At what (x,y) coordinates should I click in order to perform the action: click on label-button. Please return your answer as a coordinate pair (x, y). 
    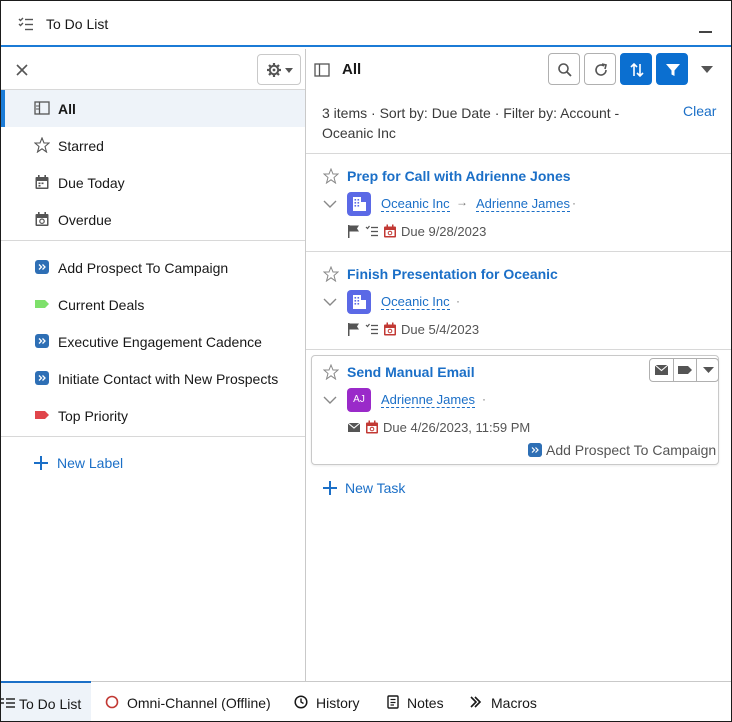
    Looking at the image, I should click on (684, 370).